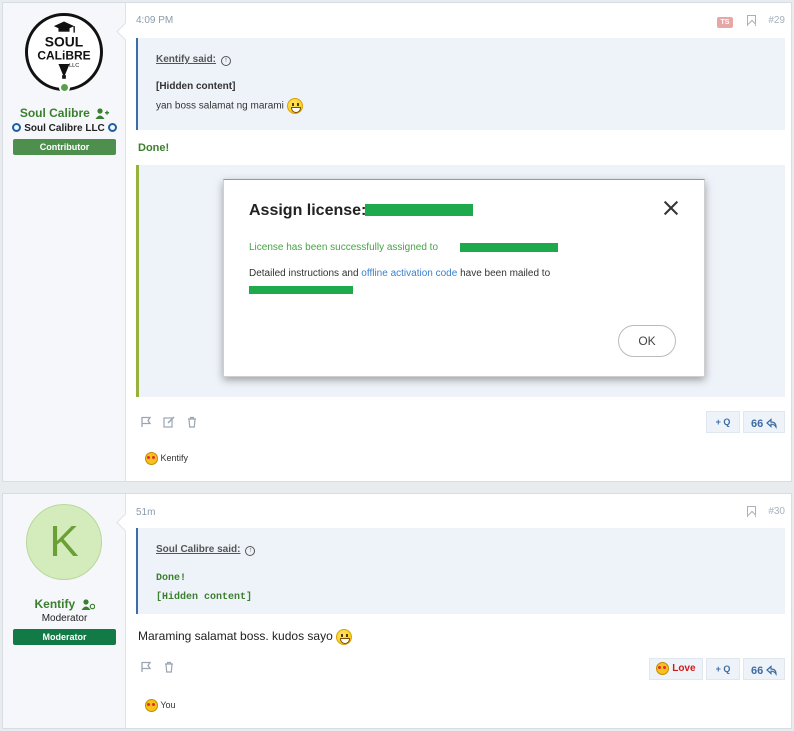  Describe the element at coordinates (169, 422) in the screenshot. I see `edit-icon` at that location.